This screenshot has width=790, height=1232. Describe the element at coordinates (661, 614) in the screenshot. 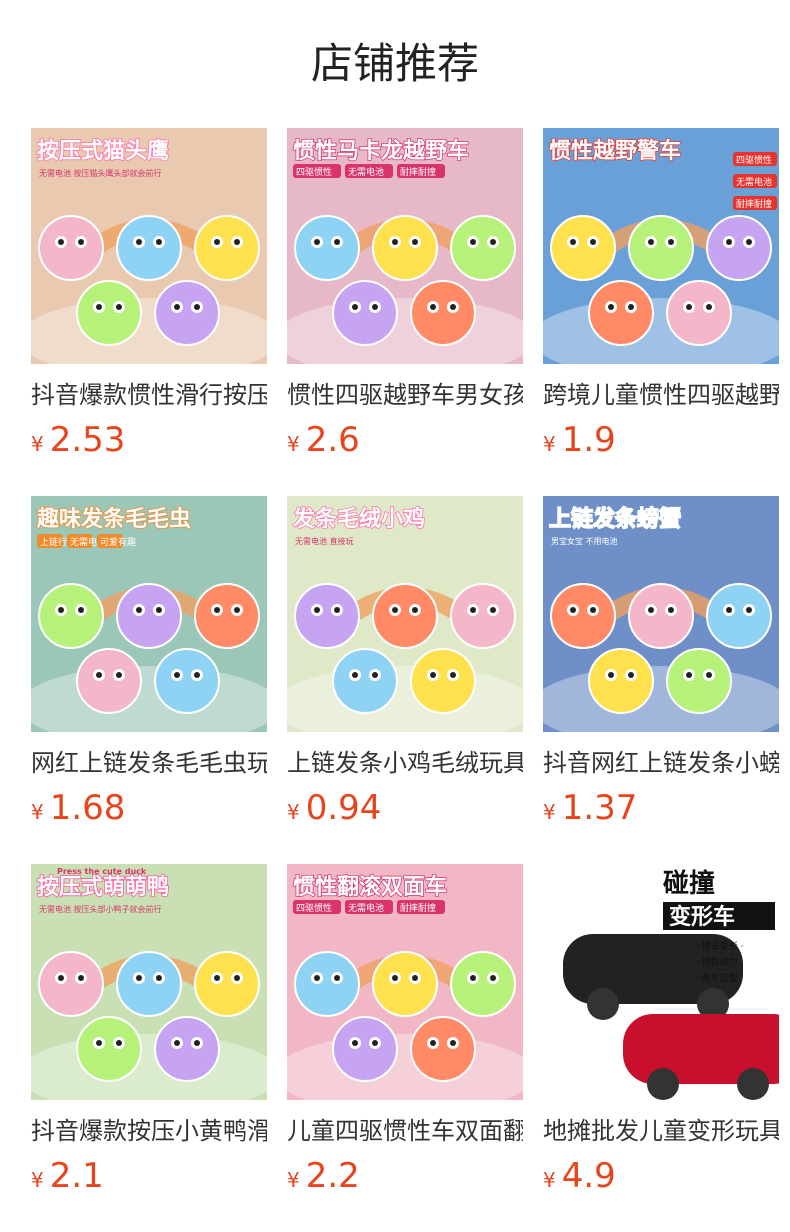

I see `crab-toy-image: 上链发条螃蟹男宝女宝 不用电池` at that location.